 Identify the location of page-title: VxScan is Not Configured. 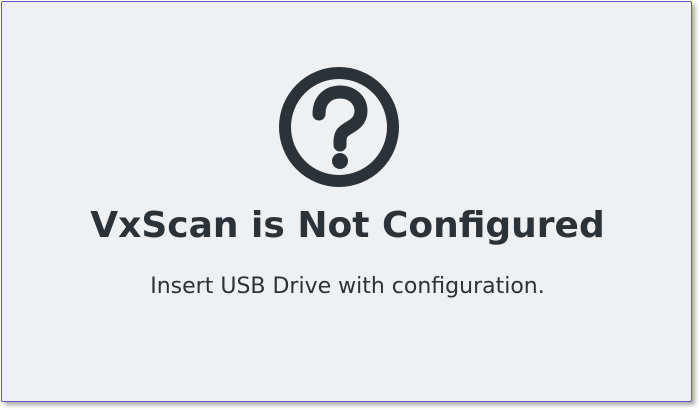
(347, 225).